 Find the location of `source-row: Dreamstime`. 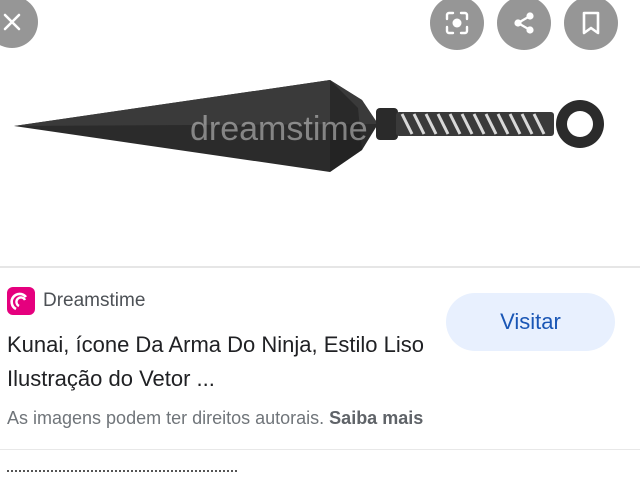

source-row: Dreamstime is located at coordinates (76, 301).